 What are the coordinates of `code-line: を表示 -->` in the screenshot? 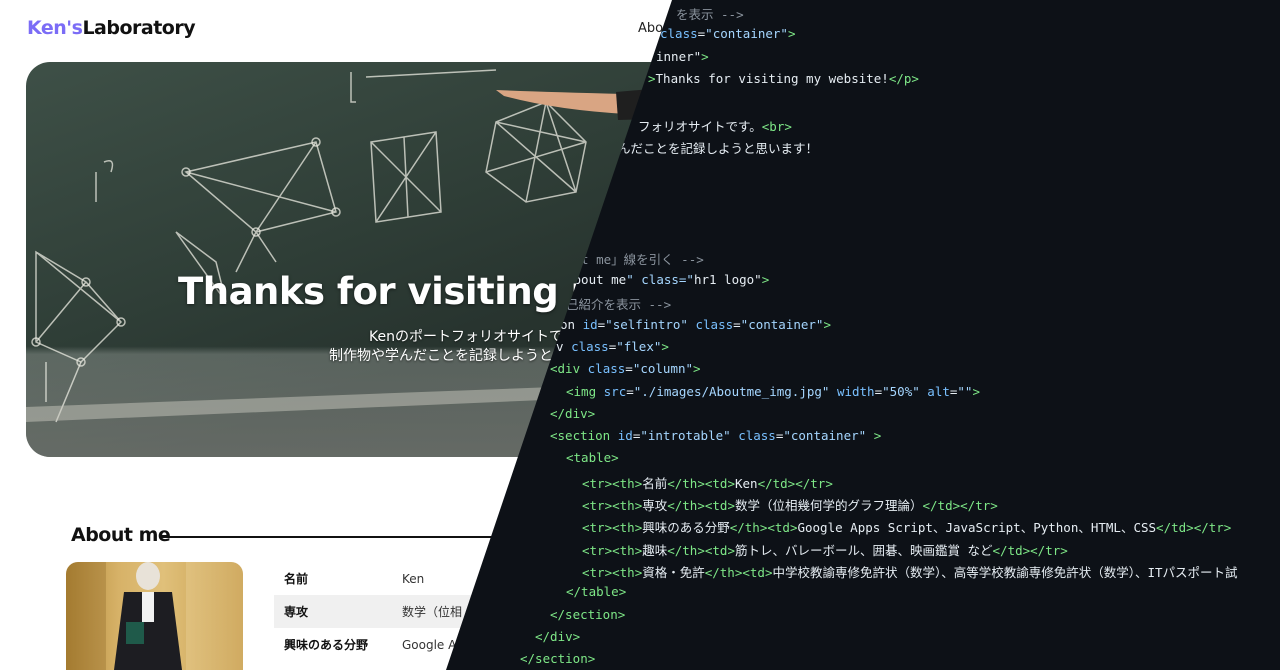 It's located at (710, 14).